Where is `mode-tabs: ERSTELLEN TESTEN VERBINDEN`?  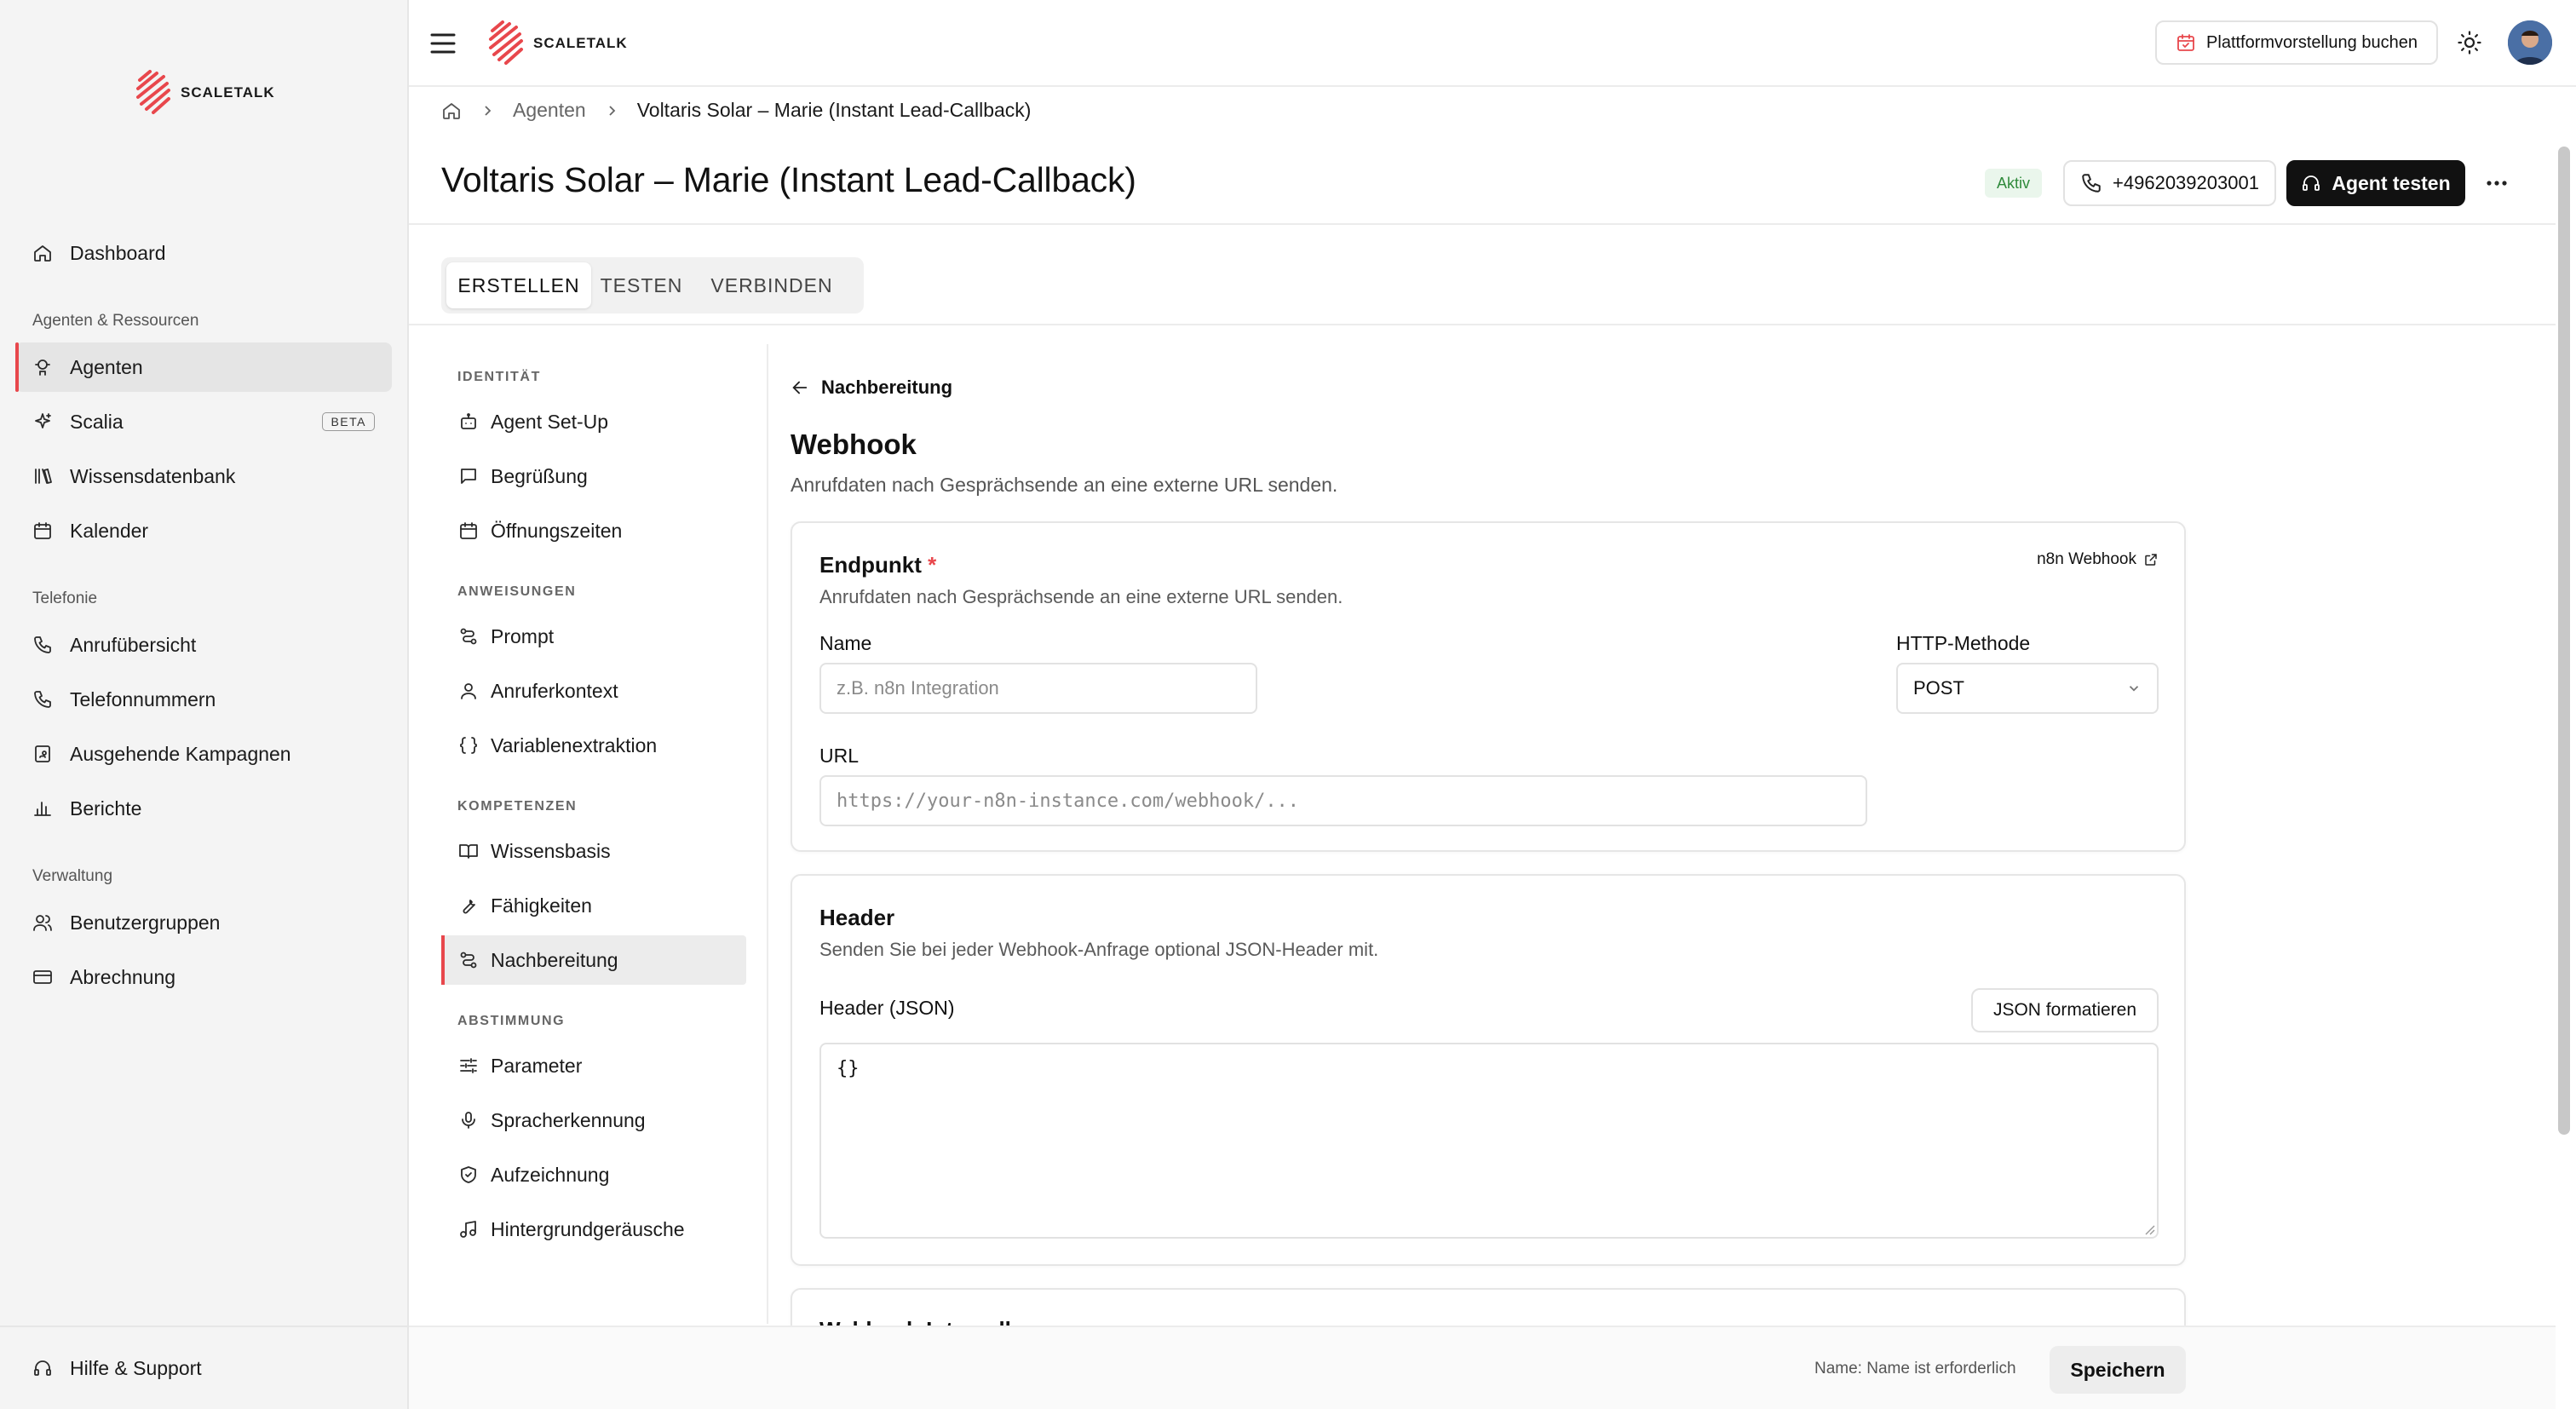
mode-tabs: ERSTELLEN TESTEN VERBINDEN is located at coordinates (652, 285).